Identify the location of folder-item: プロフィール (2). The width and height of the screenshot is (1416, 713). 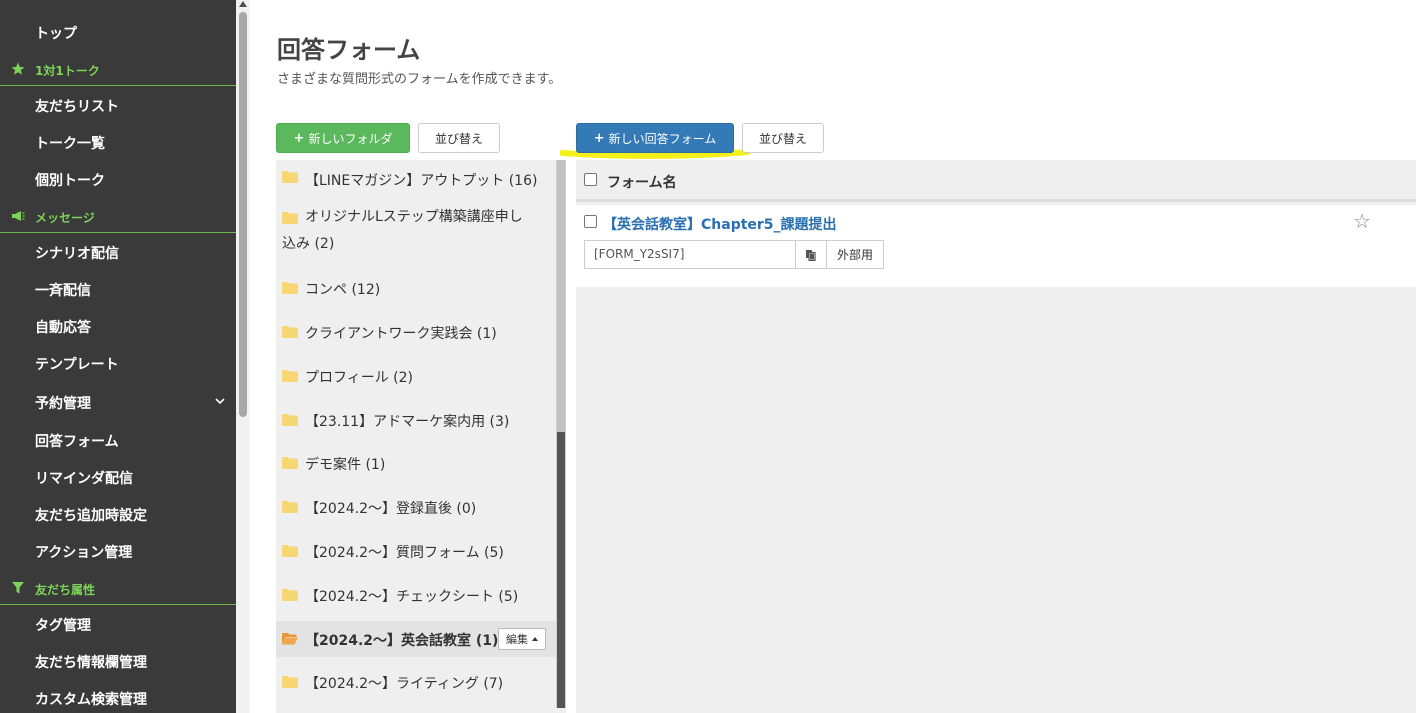
(416, 378).